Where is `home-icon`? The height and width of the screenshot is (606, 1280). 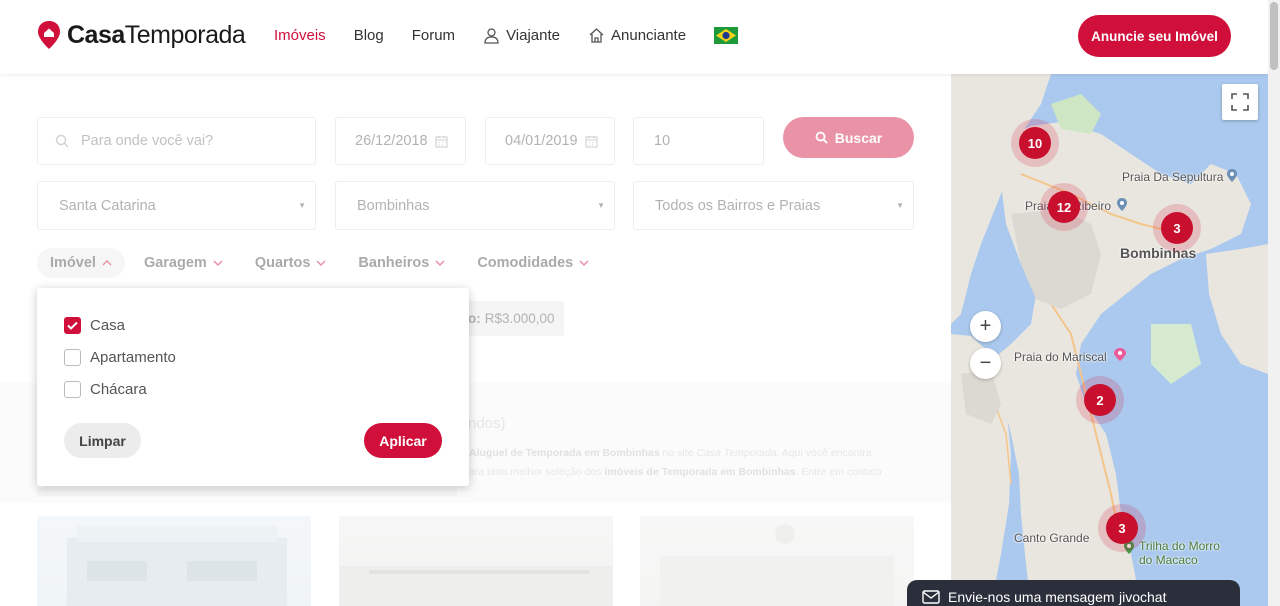
home-icon is located at coordinates (596, 35).